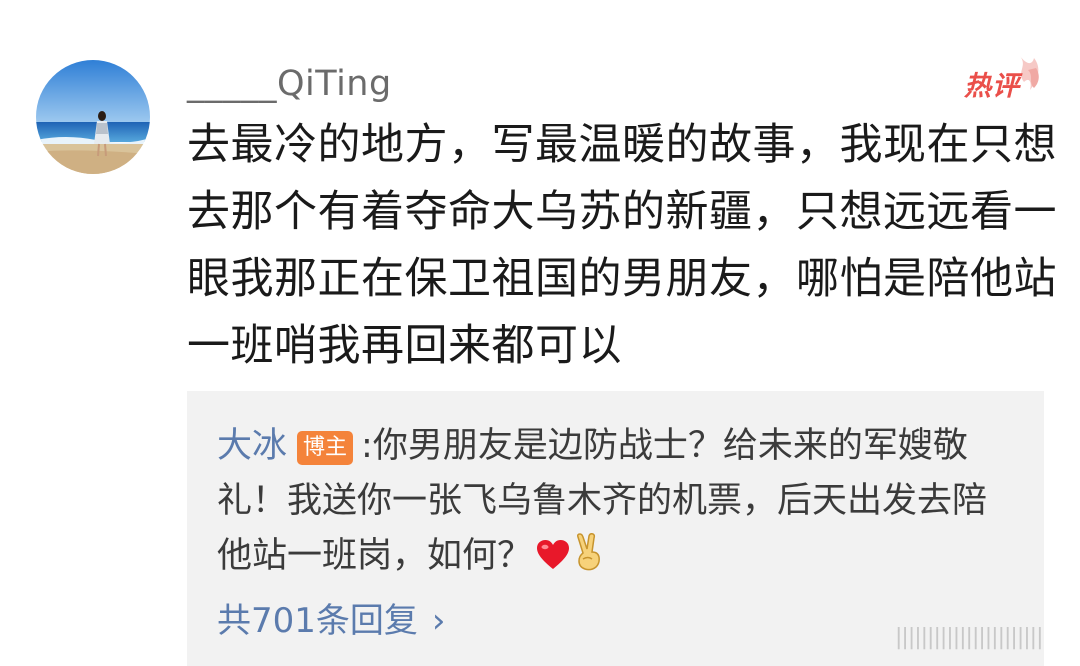 Image resolution: width=1080 pixels, height=666 pixels. I want to click on beach-photo-avatar, so click(93, 117).